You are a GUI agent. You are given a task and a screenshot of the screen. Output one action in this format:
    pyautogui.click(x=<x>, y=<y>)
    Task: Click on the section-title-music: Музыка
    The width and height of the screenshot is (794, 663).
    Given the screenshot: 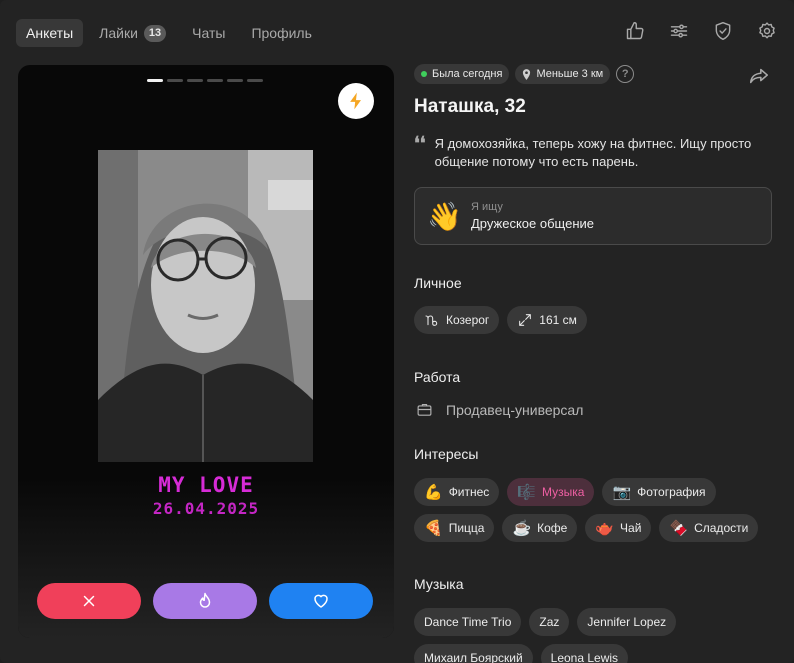 What is the action you would take?
    pyautogui.click(x=439, y=584)
    